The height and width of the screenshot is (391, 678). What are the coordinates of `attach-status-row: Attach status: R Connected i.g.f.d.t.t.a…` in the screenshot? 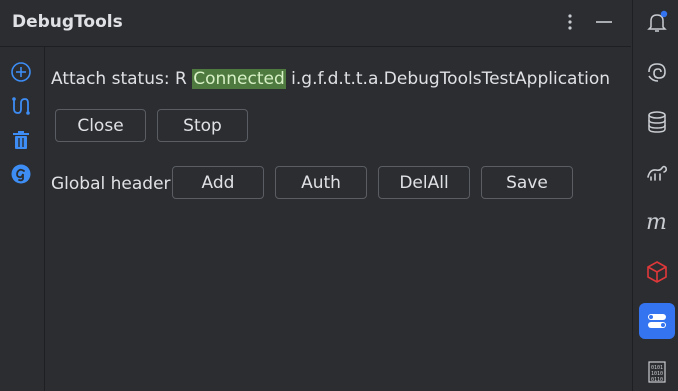 It's located at (330, 79).